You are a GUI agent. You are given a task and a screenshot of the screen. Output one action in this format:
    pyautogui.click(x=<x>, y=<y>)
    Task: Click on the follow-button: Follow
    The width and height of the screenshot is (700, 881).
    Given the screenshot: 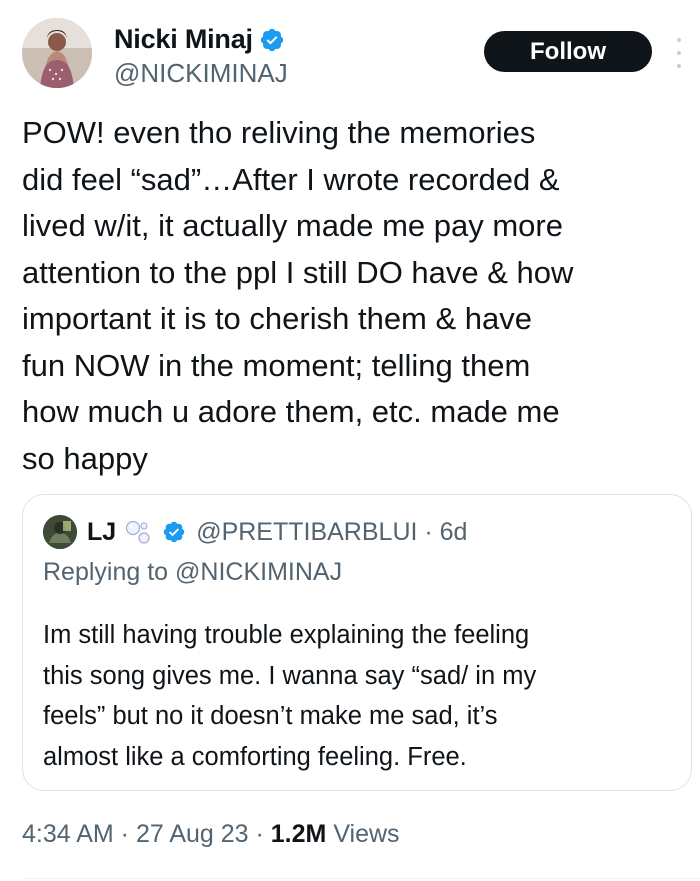 What is the action you would take?
    pyautogui.click(x=568, y=51)
    